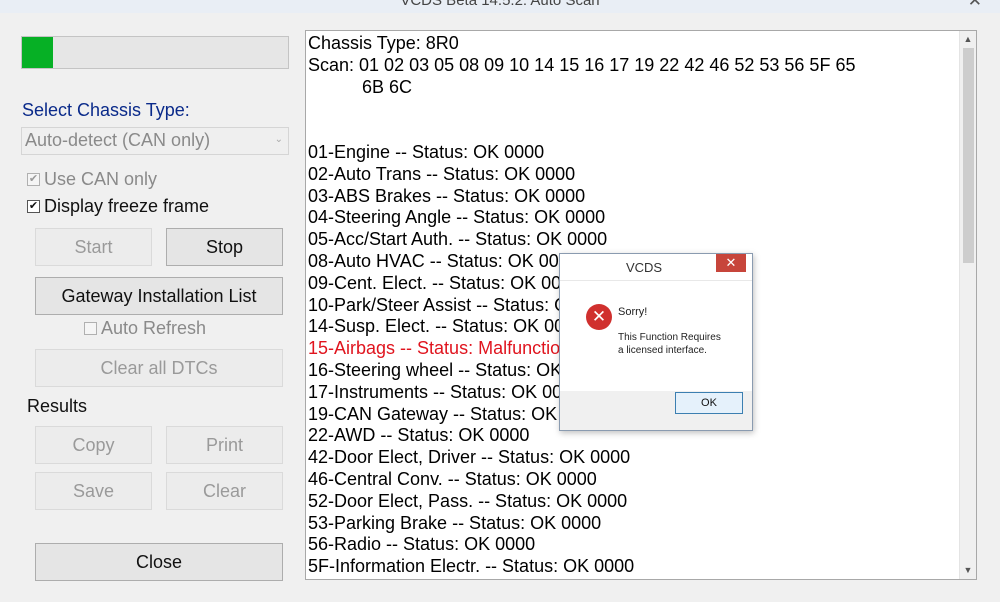  Describe the element at coordinates (633, 312) in the screenshot. I see `dialog-heading: Sorry!` at that location.